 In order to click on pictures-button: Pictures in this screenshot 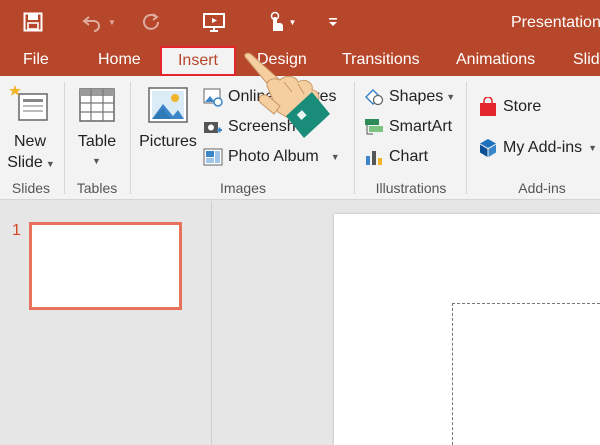, I will do `click(168, 142)`.